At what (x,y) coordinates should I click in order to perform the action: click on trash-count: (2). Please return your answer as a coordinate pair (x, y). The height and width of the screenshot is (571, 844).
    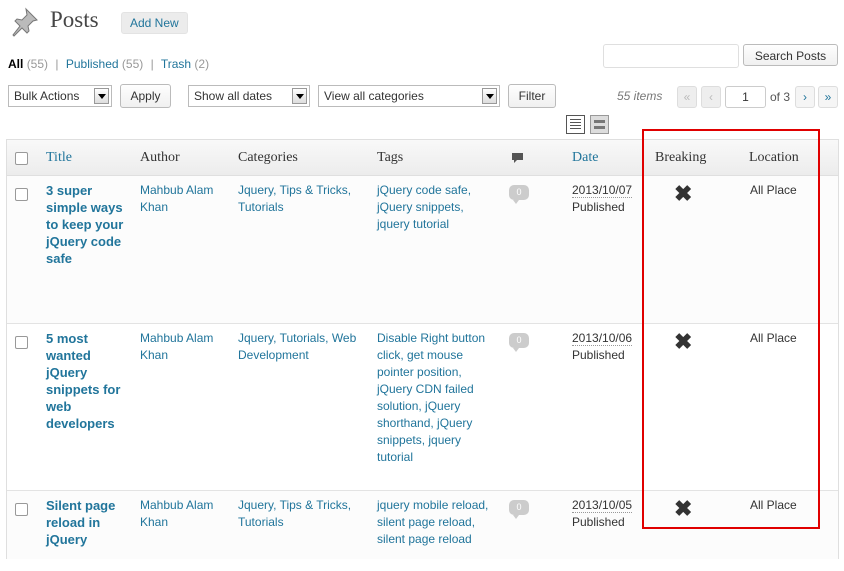
    Looking at the image, I should click on (202, 64).